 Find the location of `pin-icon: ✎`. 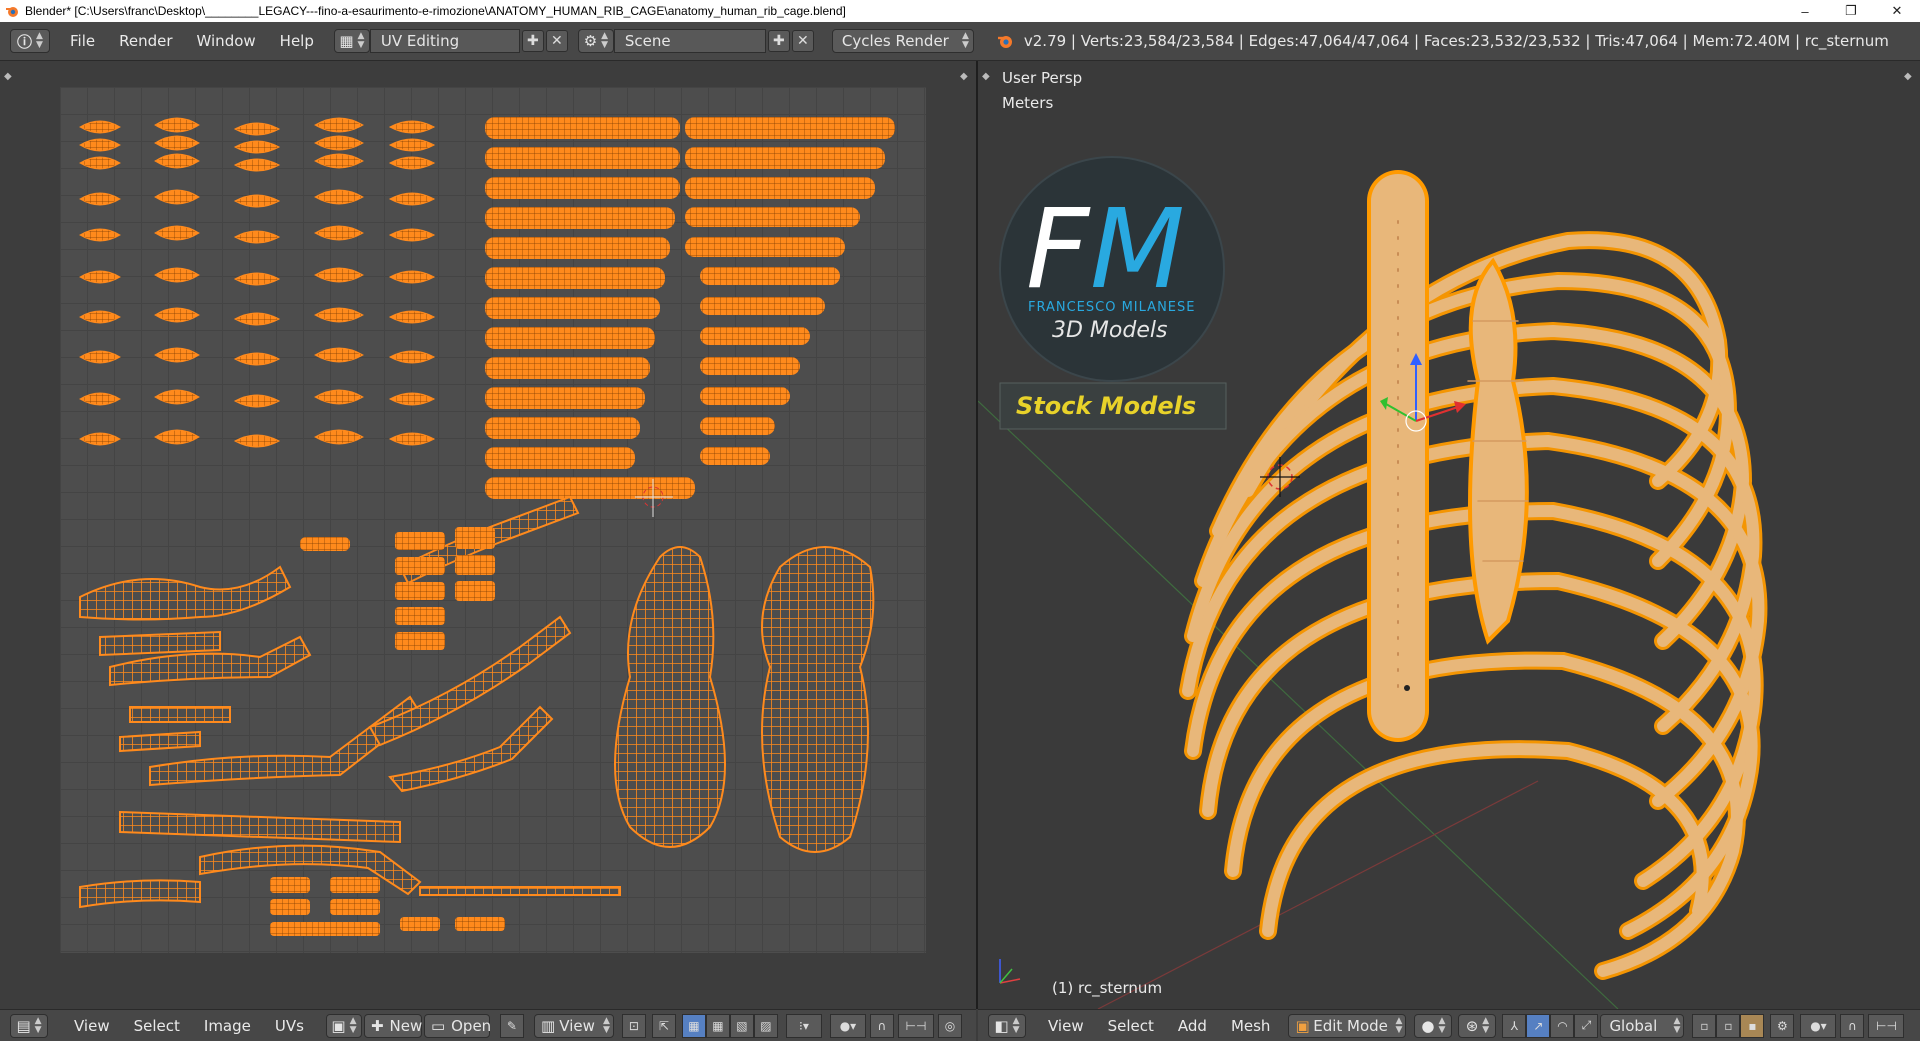

pin-icon: ✎ is located at coordinates (511, 1025).